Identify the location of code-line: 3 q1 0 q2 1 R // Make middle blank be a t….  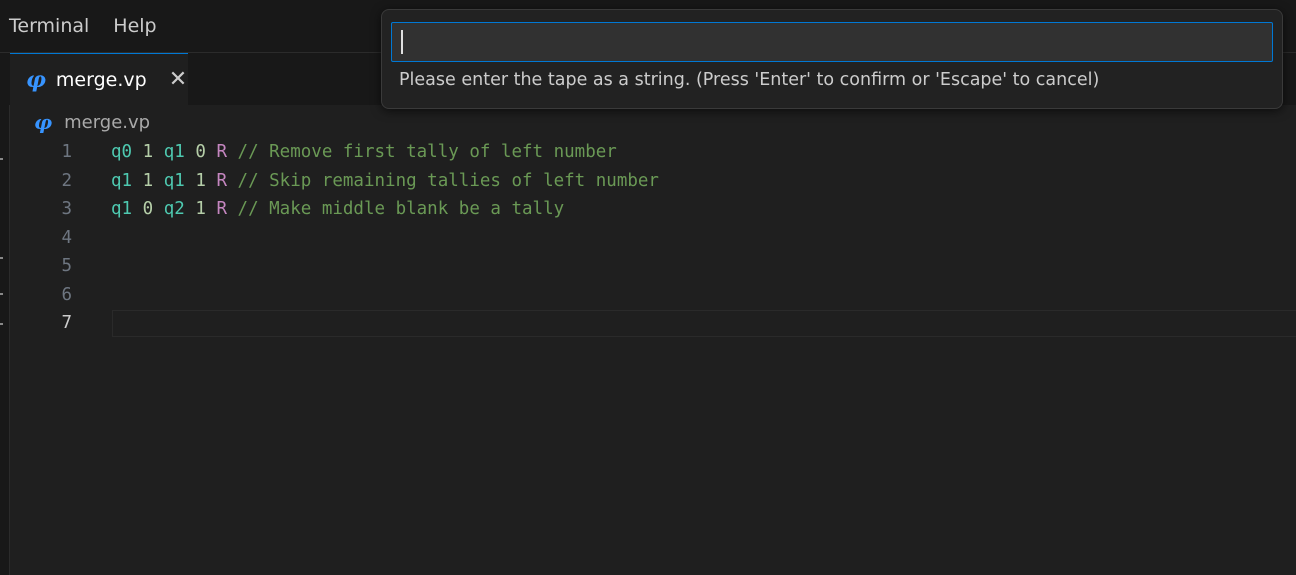
(648, 209).